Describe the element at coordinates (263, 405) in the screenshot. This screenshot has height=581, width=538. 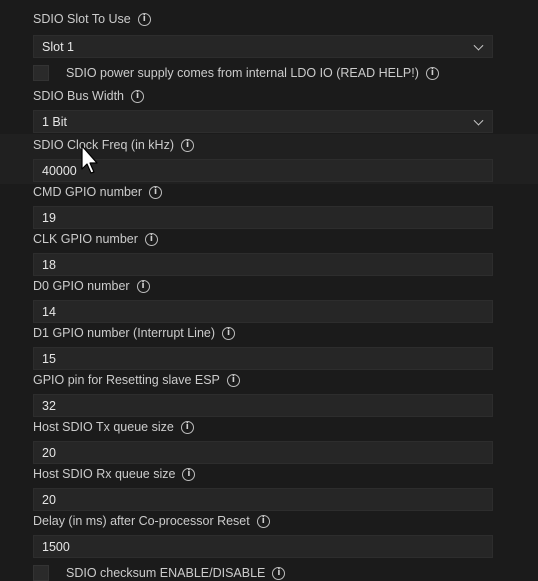
I see `reset-gpio-input: 32` at that location.